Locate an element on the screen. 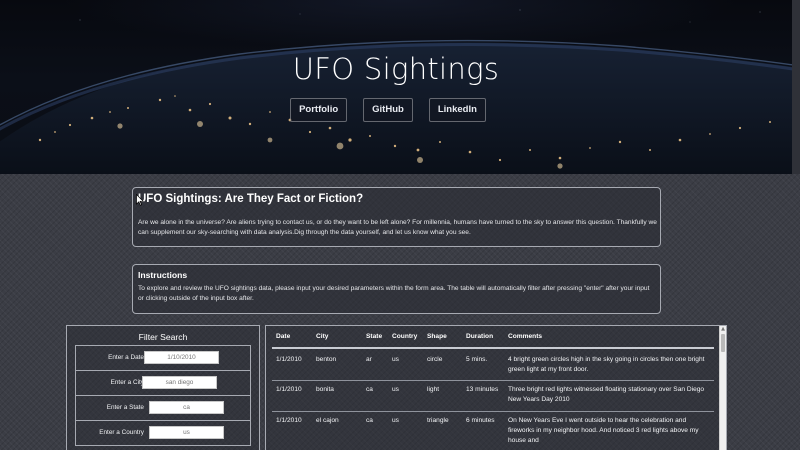  cell-shape: circle is located at coordinates (442, 364).